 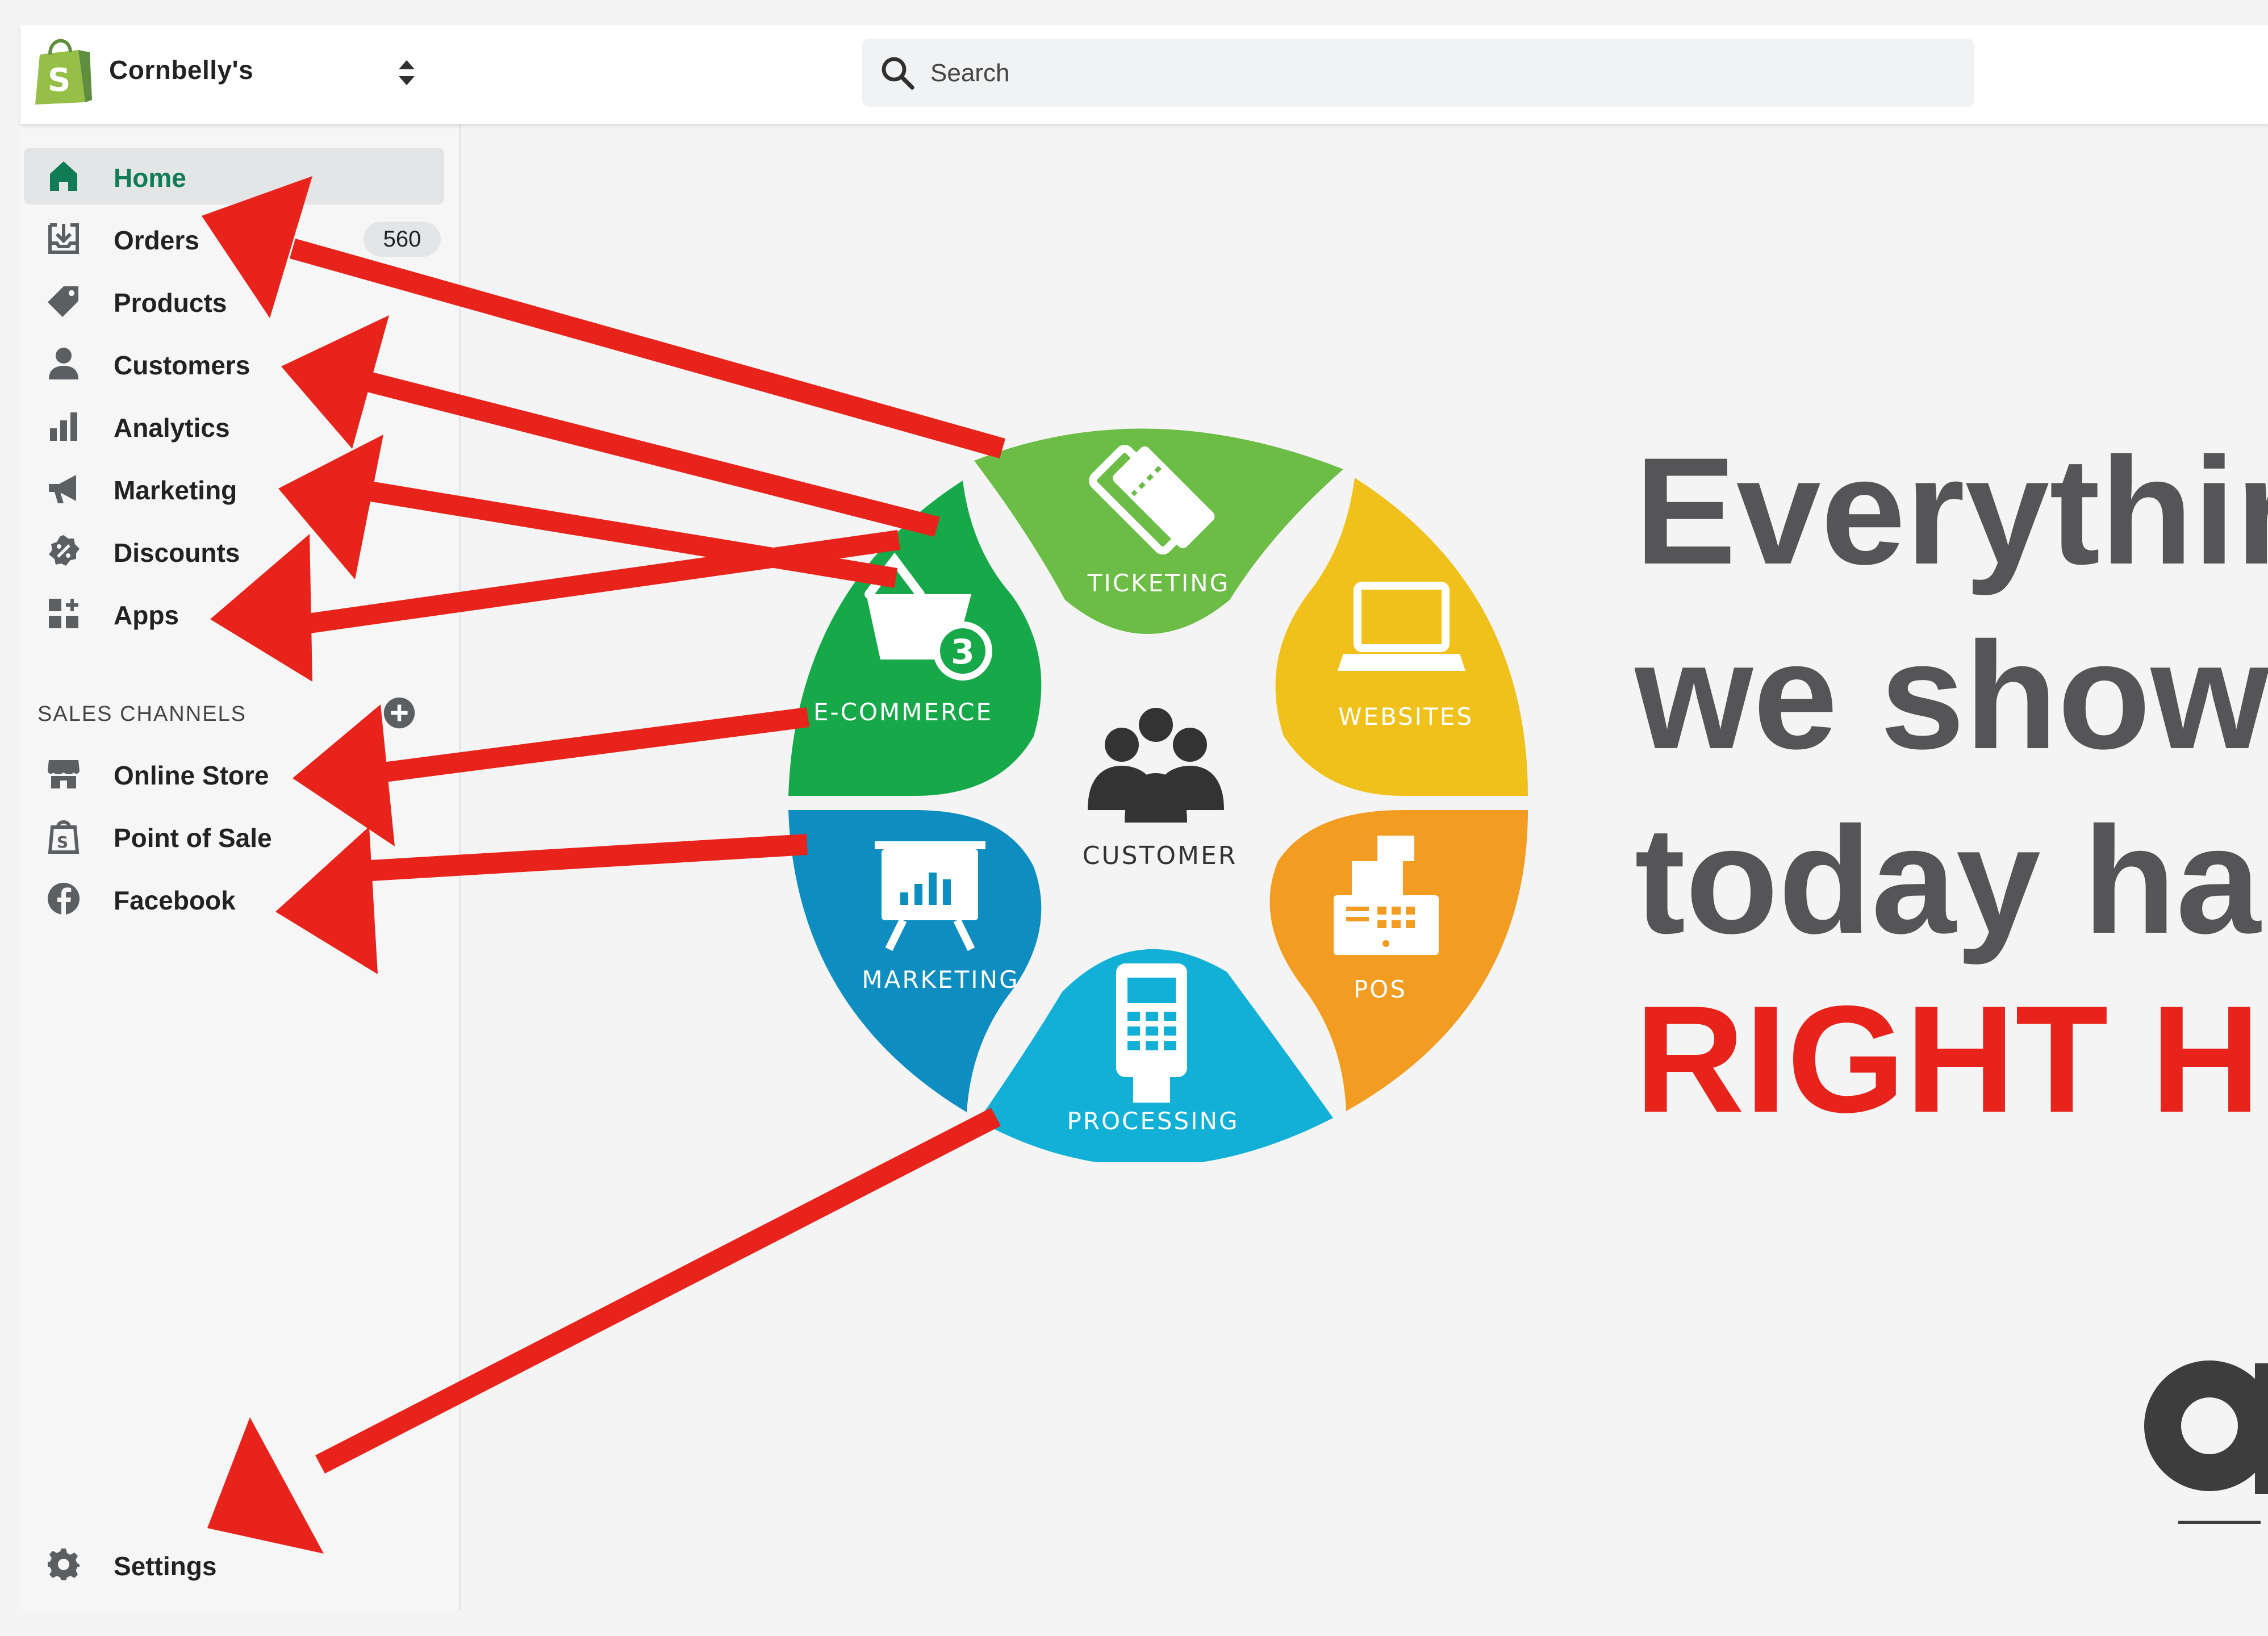 I want to click on store-name: Cornbelly's, so click(x=181, y=70).